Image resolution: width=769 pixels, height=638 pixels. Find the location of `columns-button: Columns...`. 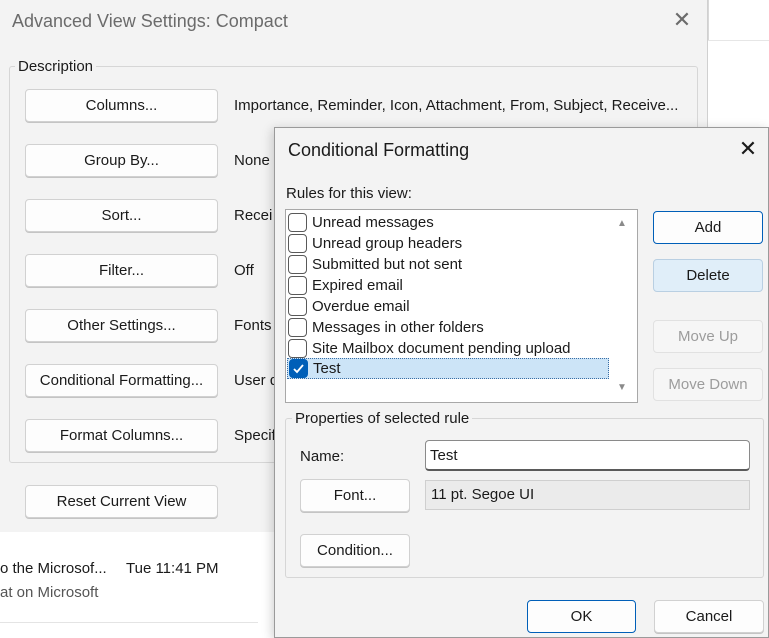

columns-button: Columns... is located at coordinates (121, 105).